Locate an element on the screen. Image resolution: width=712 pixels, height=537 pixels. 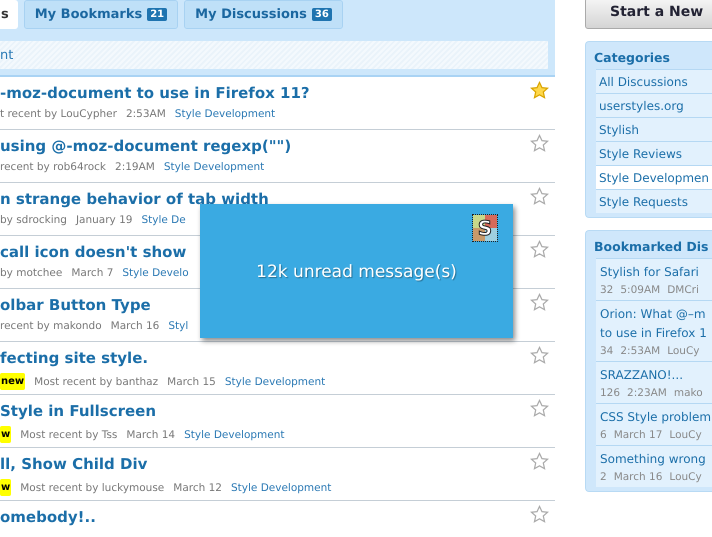
bookmark-title: Orion: What @–m is located at coordinates (656, 314).